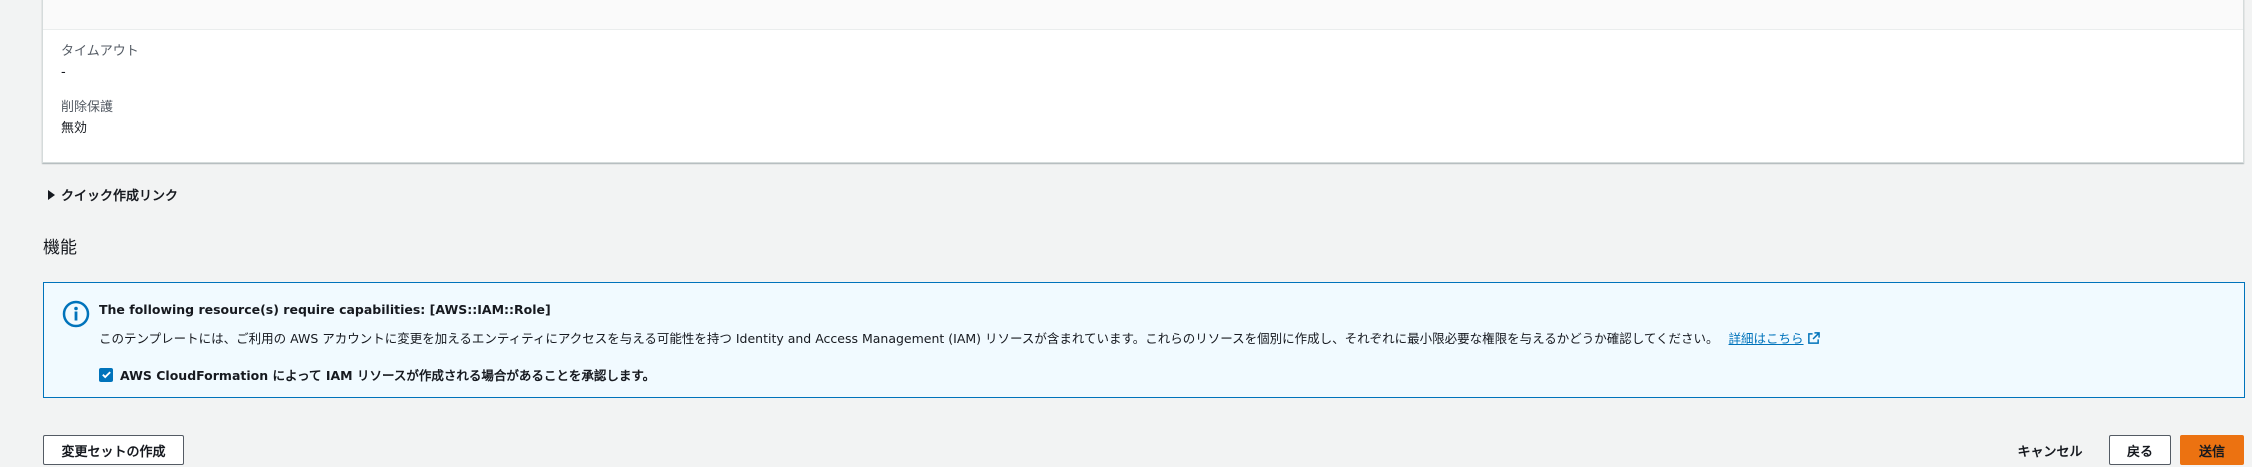 This screenshot has width=2252, height=467. I want to click on create-changeset-button: 変更セットの作成, so click(113, 450).